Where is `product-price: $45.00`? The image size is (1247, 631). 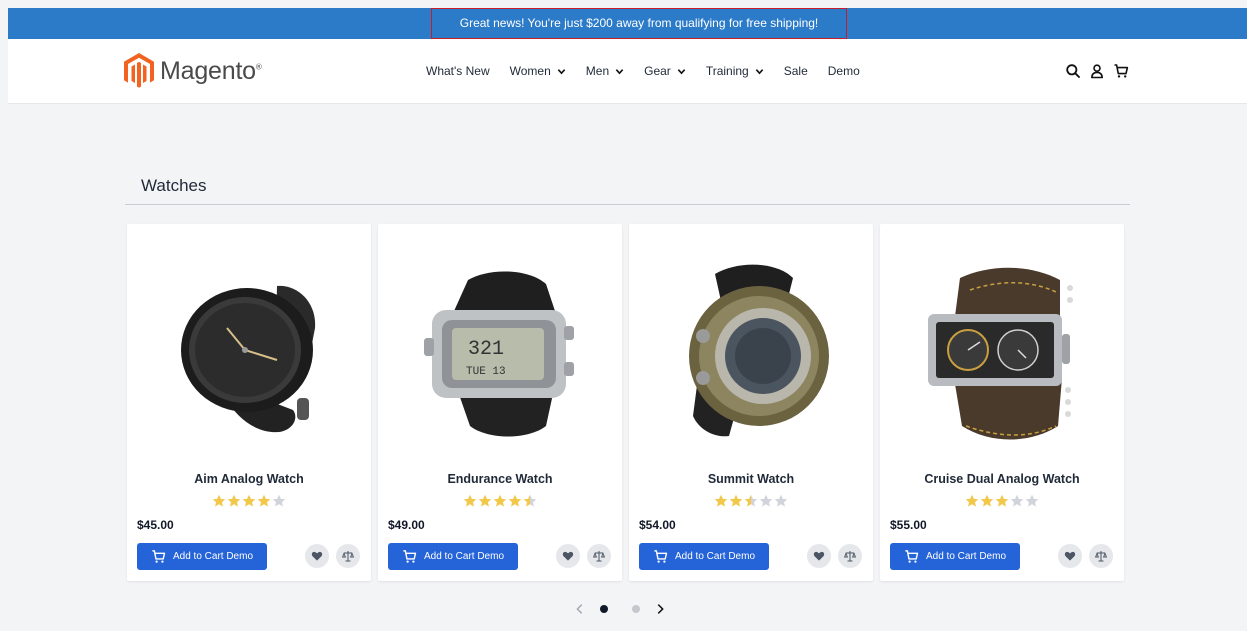 product-price: $45.00 is located at coordinates (155, 525).